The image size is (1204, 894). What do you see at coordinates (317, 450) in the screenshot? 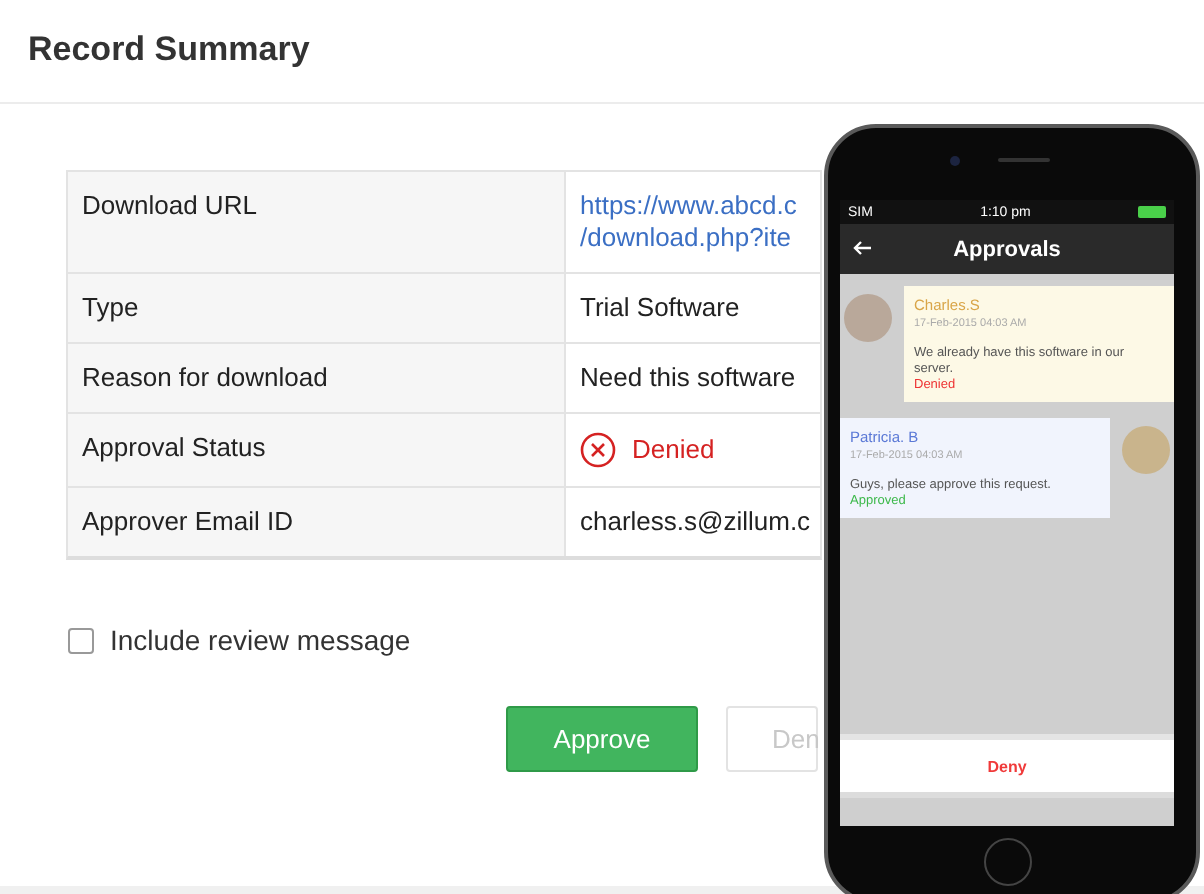
I see `field-label: Approval Status` at bounding box center [317, 450].